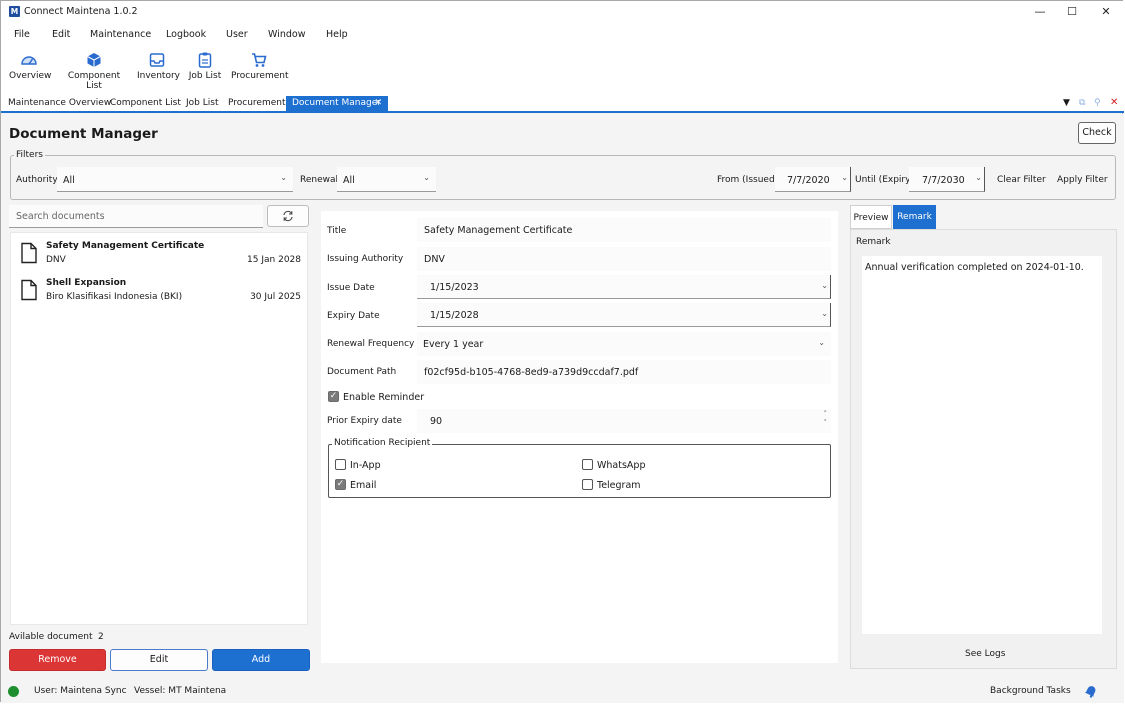  What do you see at coordinates (436, 421) in the screenshot?
I see `prior-expiry-value: 90` at bounding box center [436, 421].